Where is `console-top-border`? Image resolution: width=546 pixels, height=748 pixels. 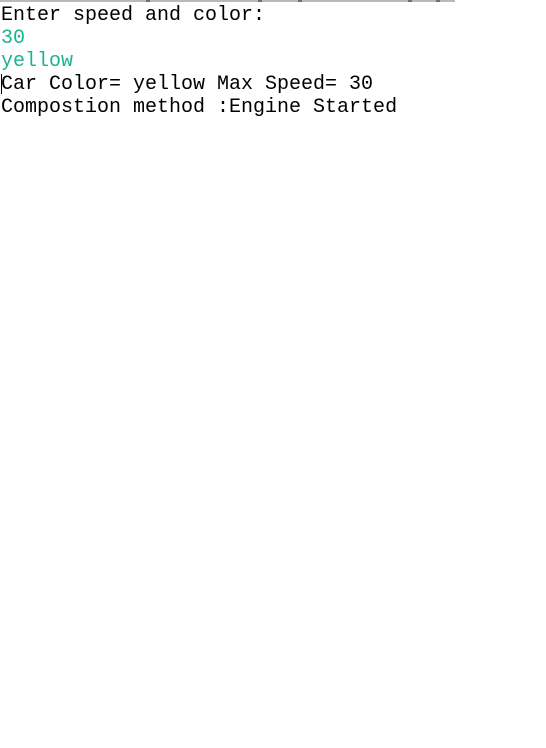
console-top-border is located at coordinates (227, 1).